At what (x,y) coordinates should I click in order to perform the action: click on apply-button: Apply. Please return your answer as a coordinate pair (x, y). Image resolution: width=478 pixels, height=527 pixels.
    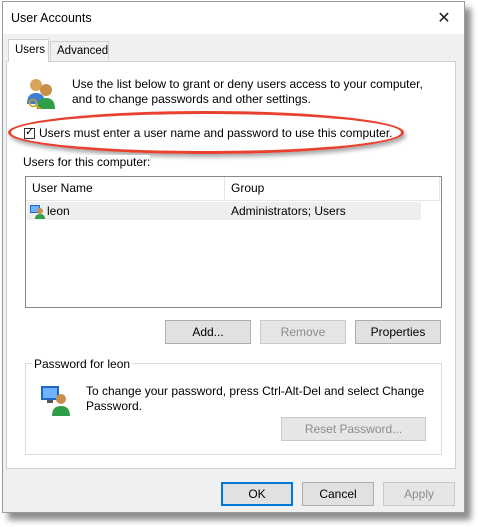
    Looking at the image, I should click on (419, 494).